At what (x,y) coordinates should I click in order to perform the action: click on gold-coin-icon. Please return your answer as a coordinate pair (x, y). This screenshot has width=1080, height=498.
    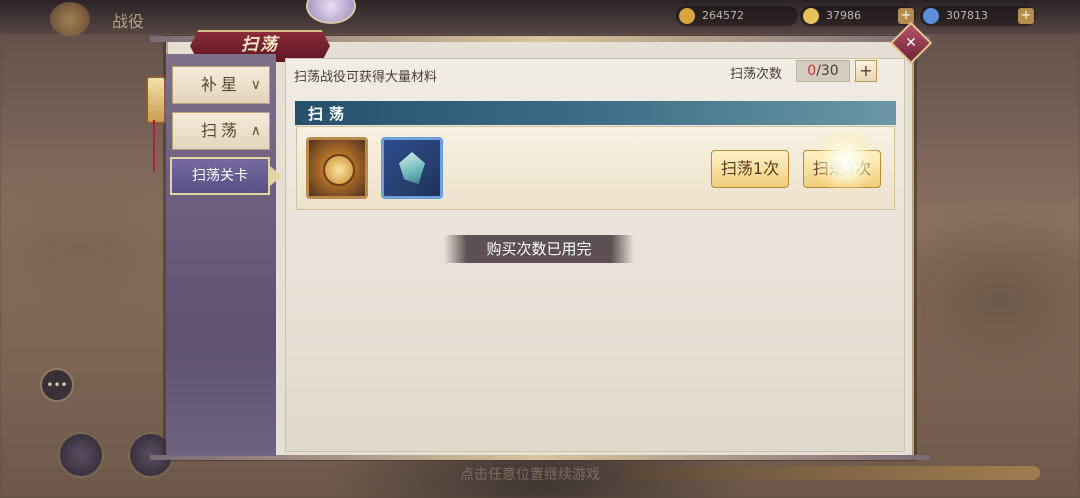
    Looking at the image, I should click on (687, 16).